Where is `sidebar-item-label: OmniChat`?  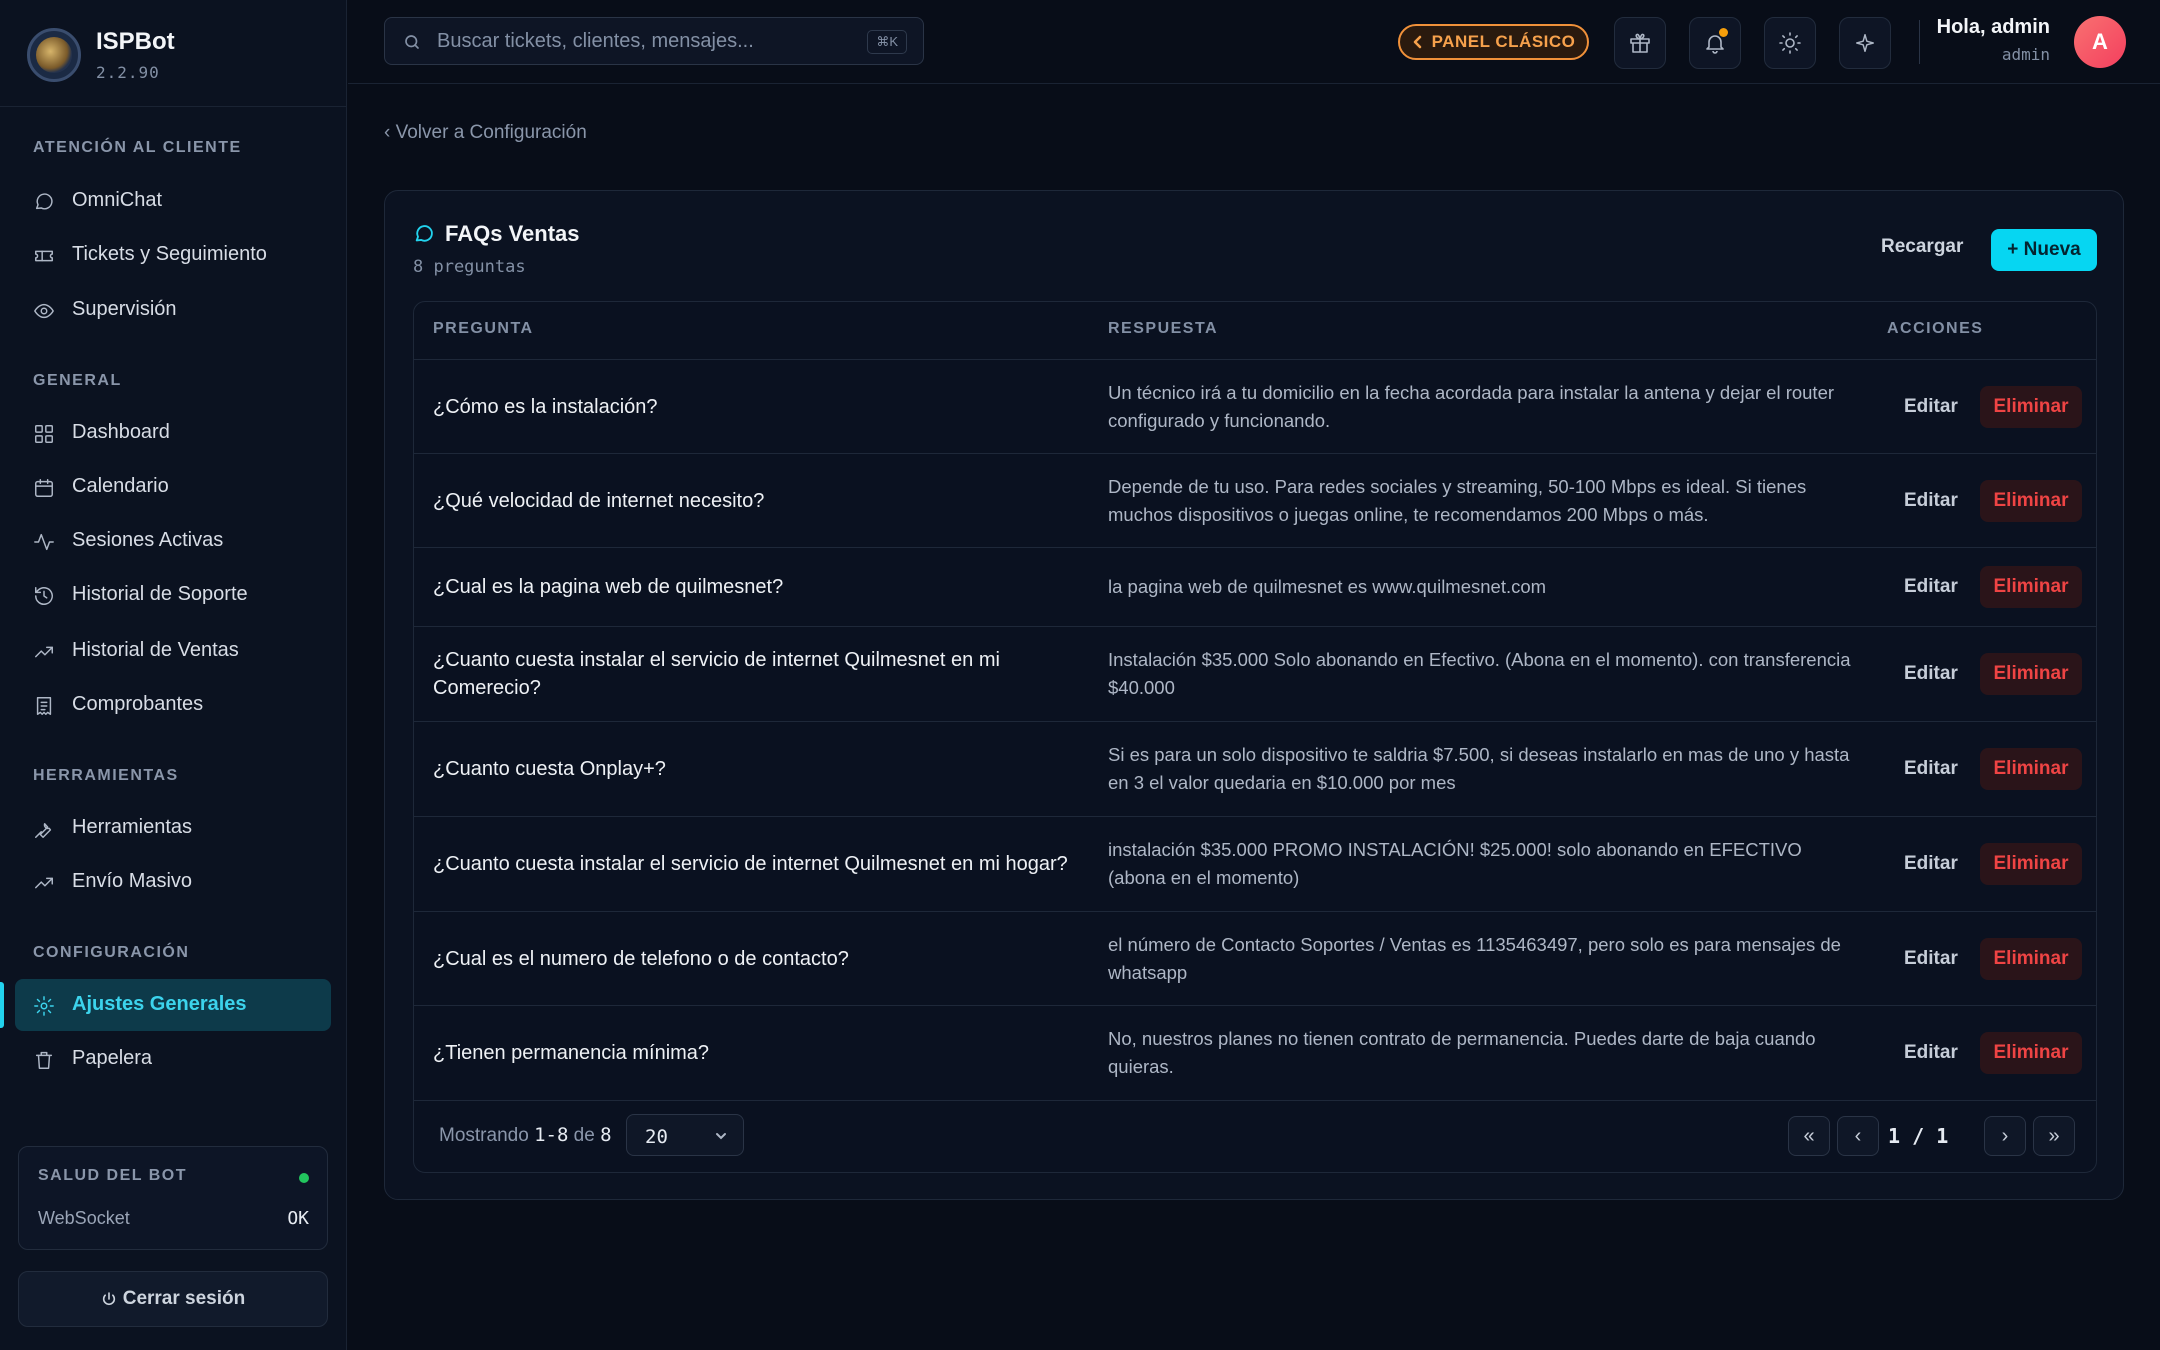 sidebar-item-label: OmniChat is located at coordinates (117, 200).